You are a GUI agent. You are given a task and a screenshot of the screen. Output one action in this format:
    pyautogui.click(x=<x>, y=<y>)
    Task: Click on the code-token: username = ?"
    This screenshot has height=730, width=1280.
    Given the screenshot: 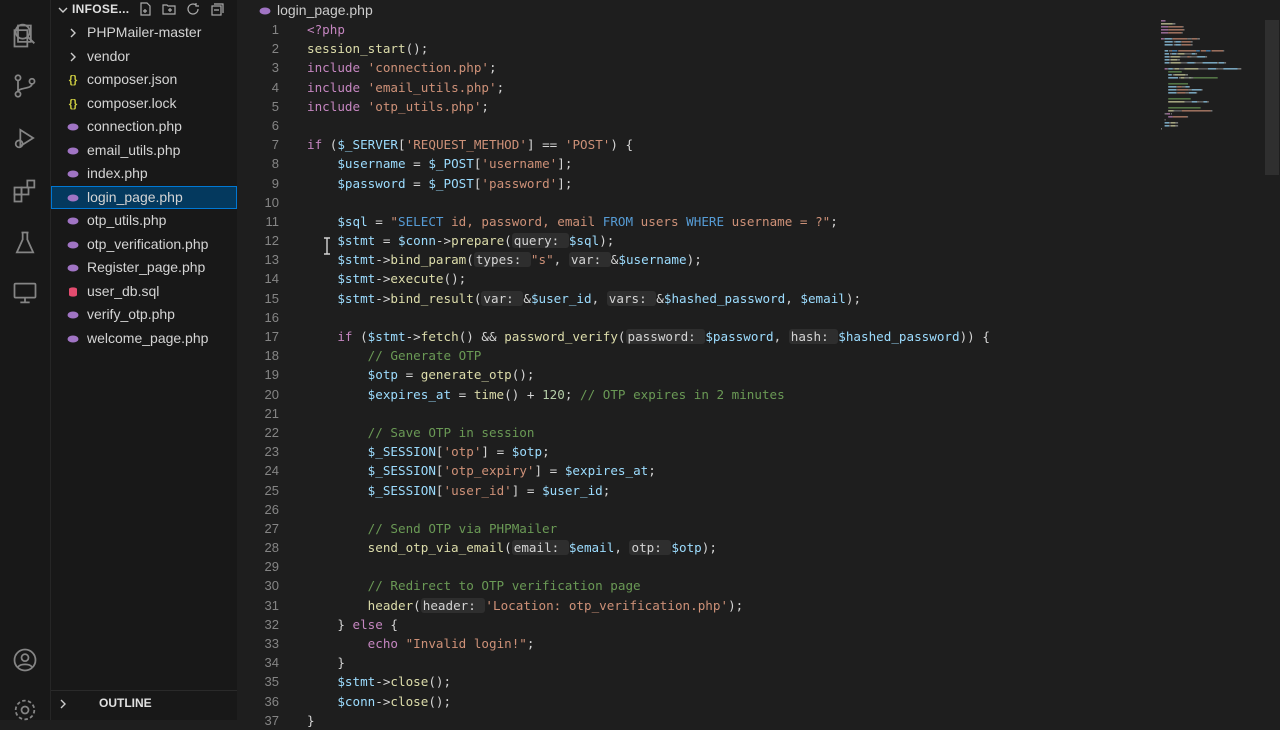 What is the action you would take?
    pyautogui.click(x=777, y=221)
    